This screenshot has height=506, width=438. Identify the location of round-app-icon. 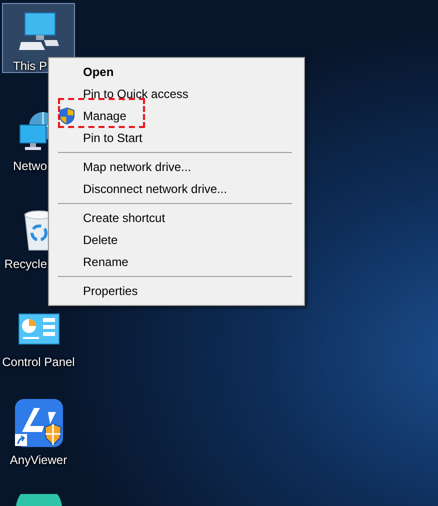
(39, 500).